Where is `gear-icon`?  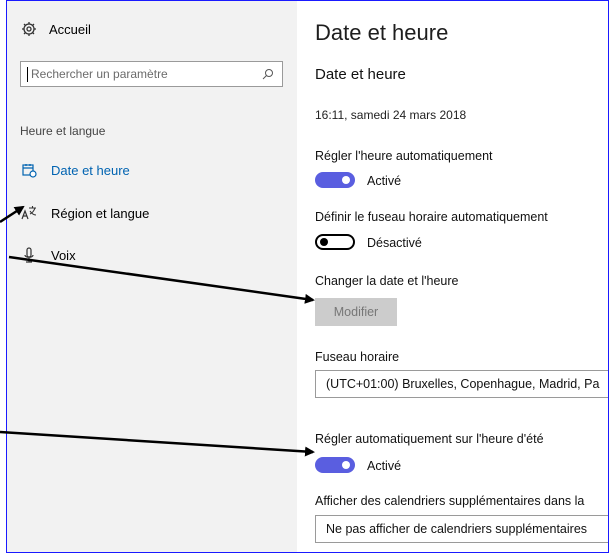 gear-icon is located at coordinates (29, 29).